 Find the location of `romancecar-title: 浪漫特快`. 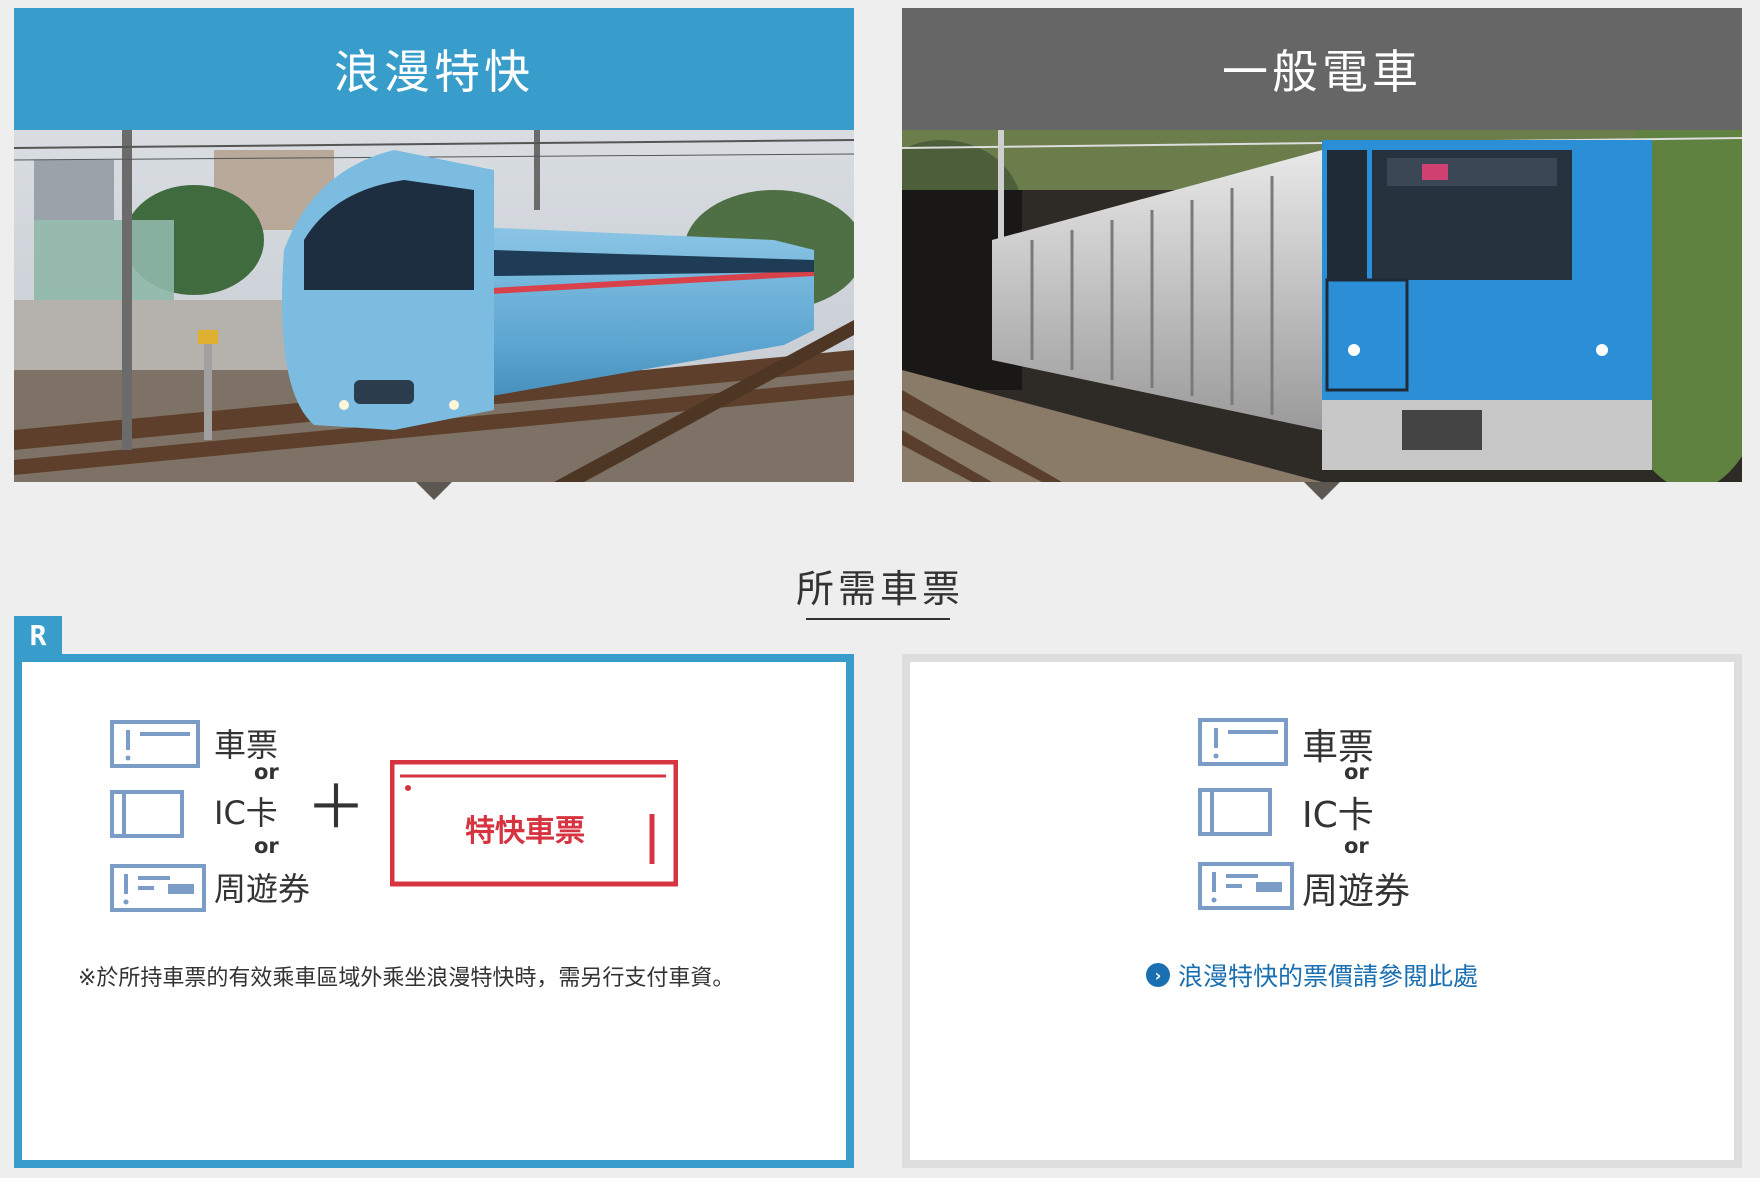

romancecar-title: 浪漫特快 is located at coordinates (434, 72).